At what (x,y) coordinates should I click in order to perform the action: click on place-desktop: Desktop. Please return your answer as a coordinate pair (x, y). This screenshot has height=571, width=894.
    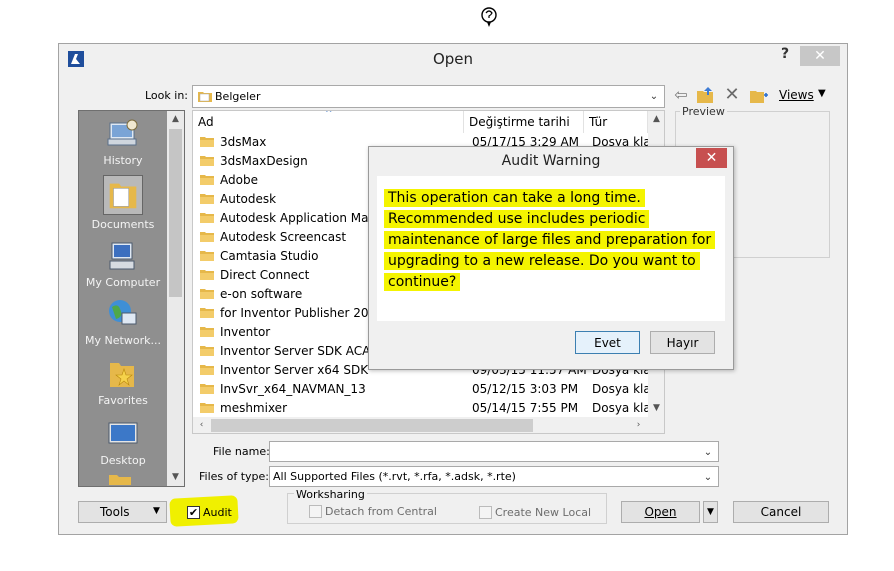
    Looking at the image, I should click on (123, 442).